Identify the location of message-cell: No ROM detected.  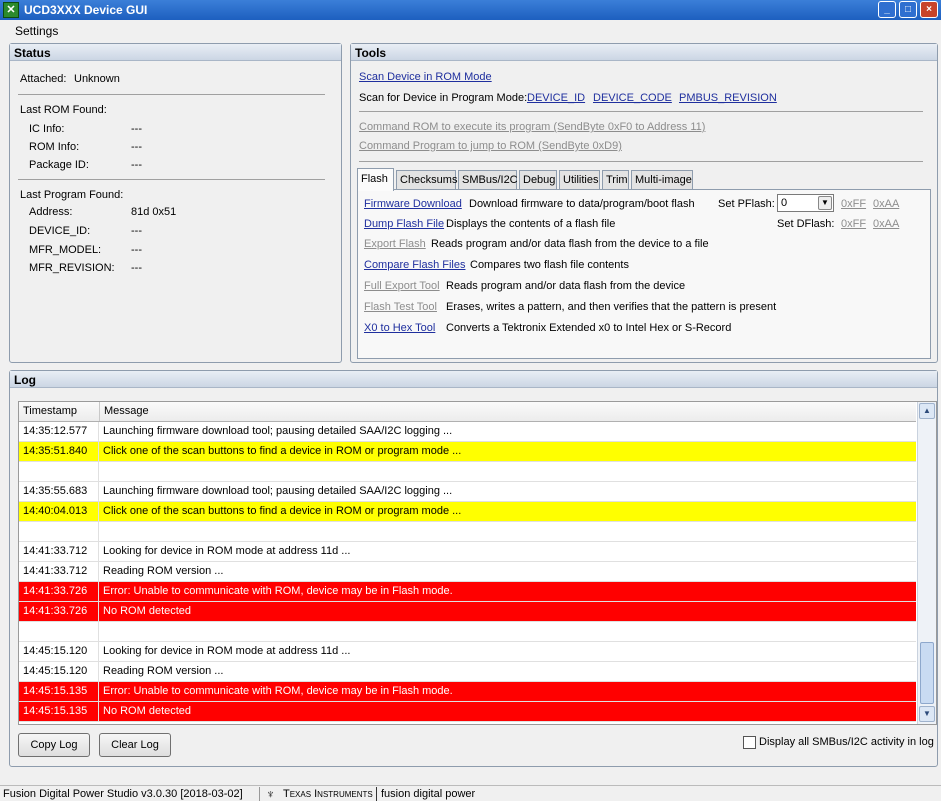
(147, 711).